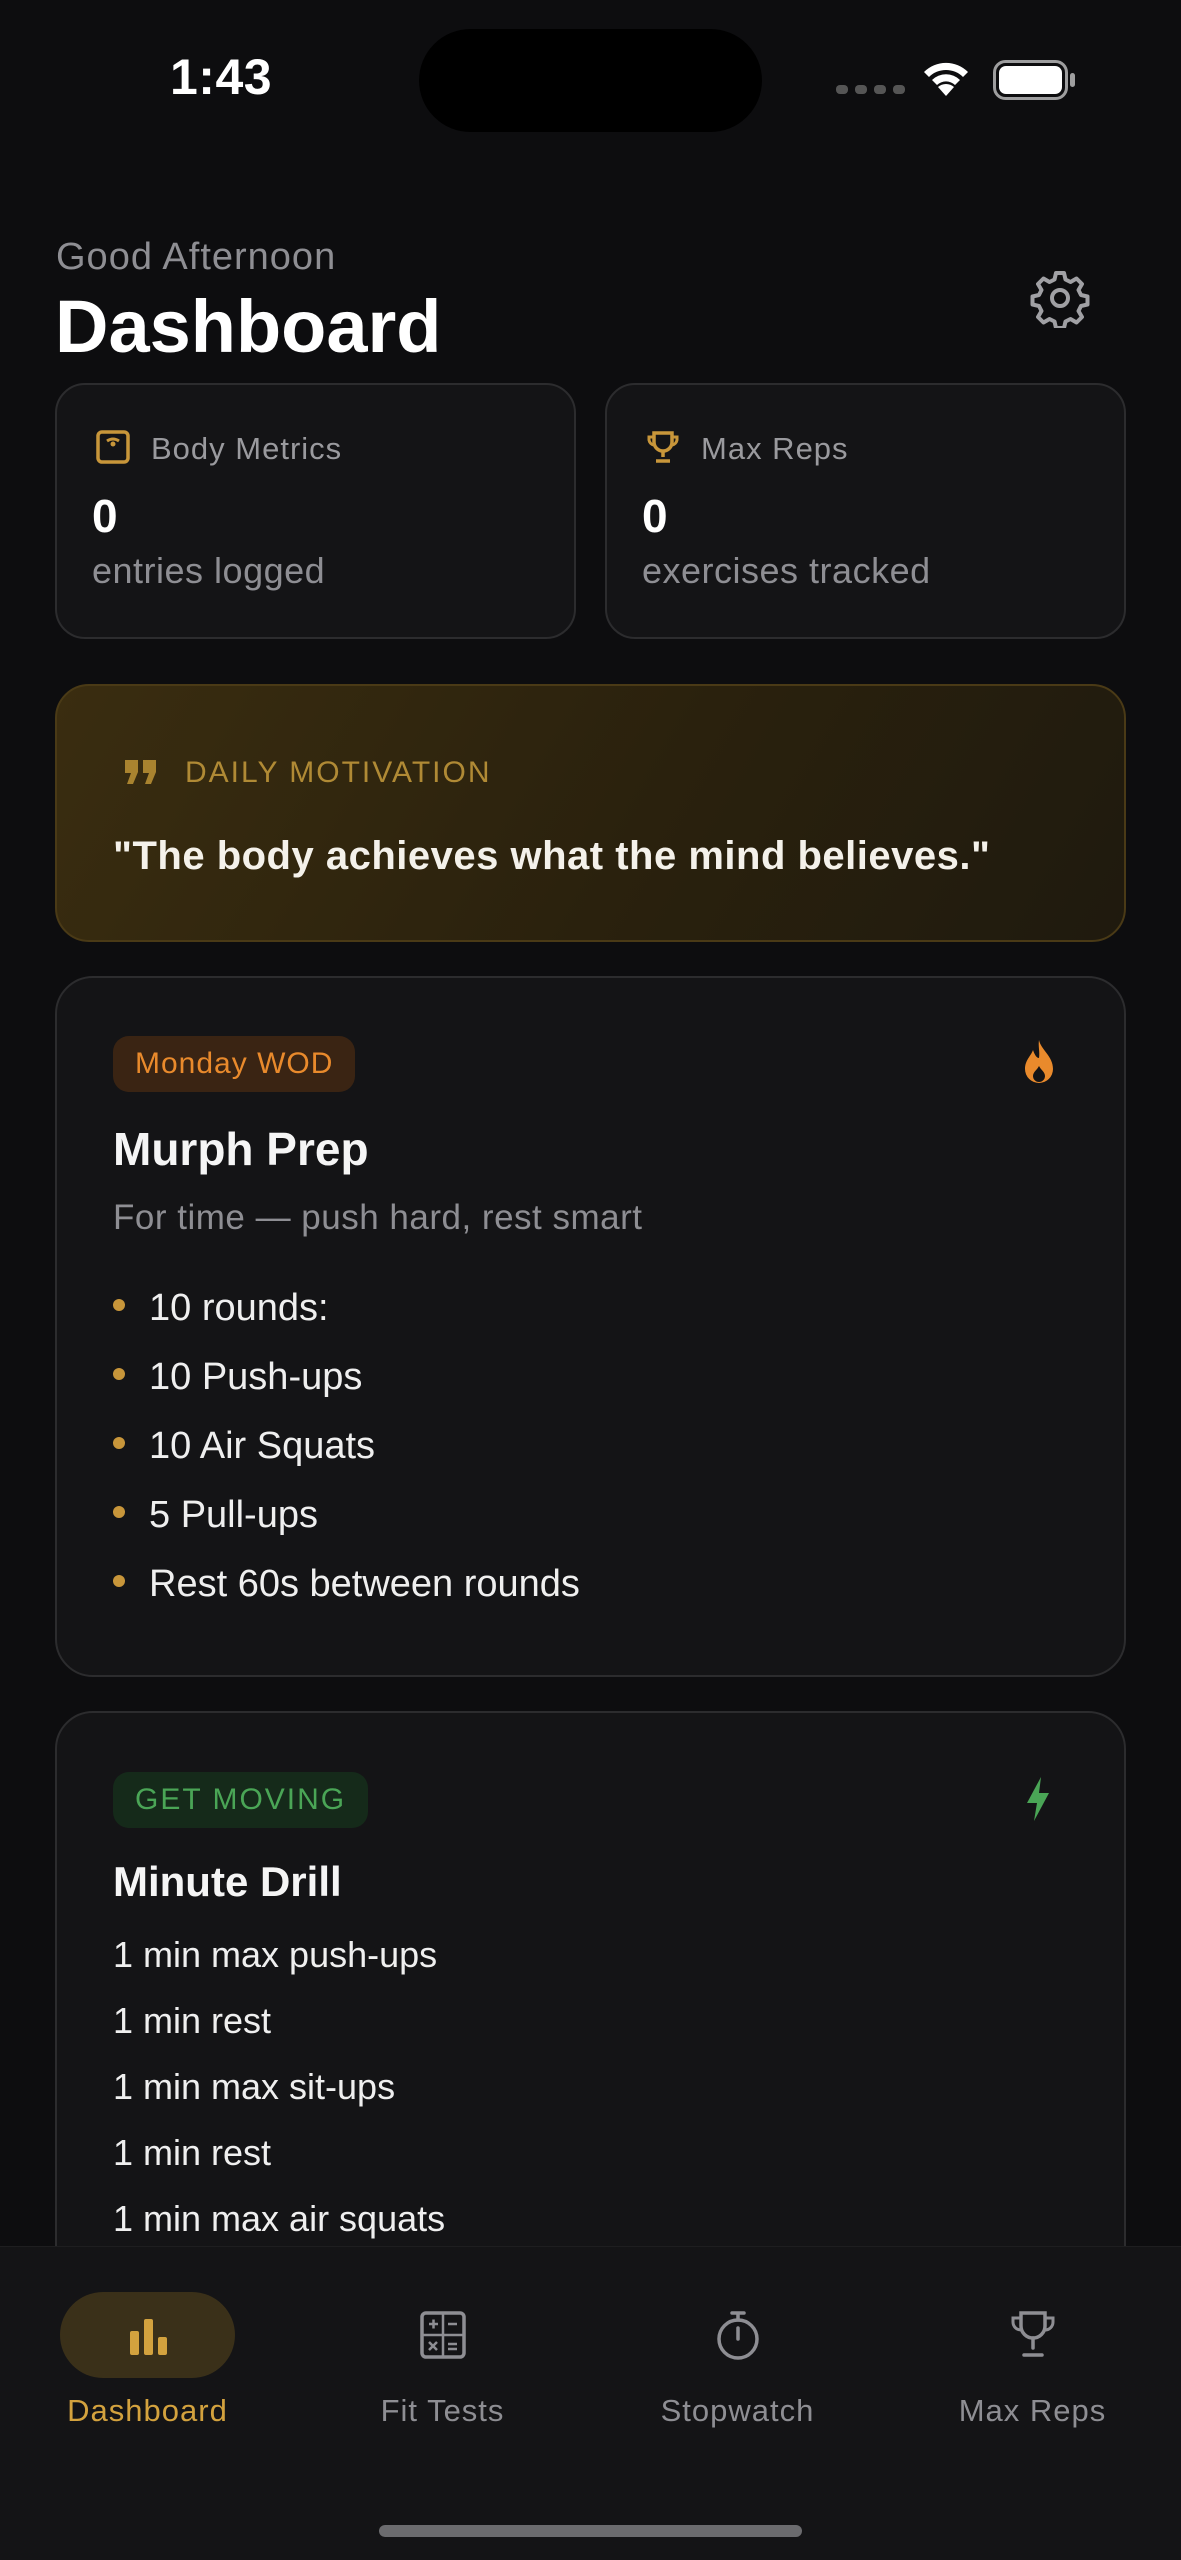 This screenshot has height=2560, width=1181. I want to click on tab-max-reps: Max Reps, so click(1032, 2347).